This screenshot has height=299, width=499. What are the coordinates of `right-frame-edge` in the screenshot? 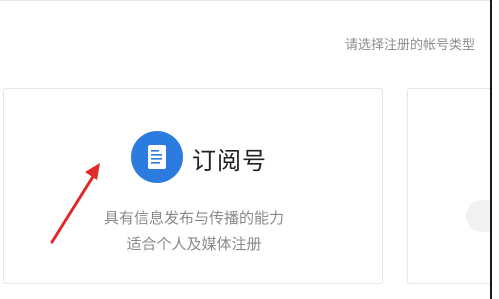 It's located at (494, 149).